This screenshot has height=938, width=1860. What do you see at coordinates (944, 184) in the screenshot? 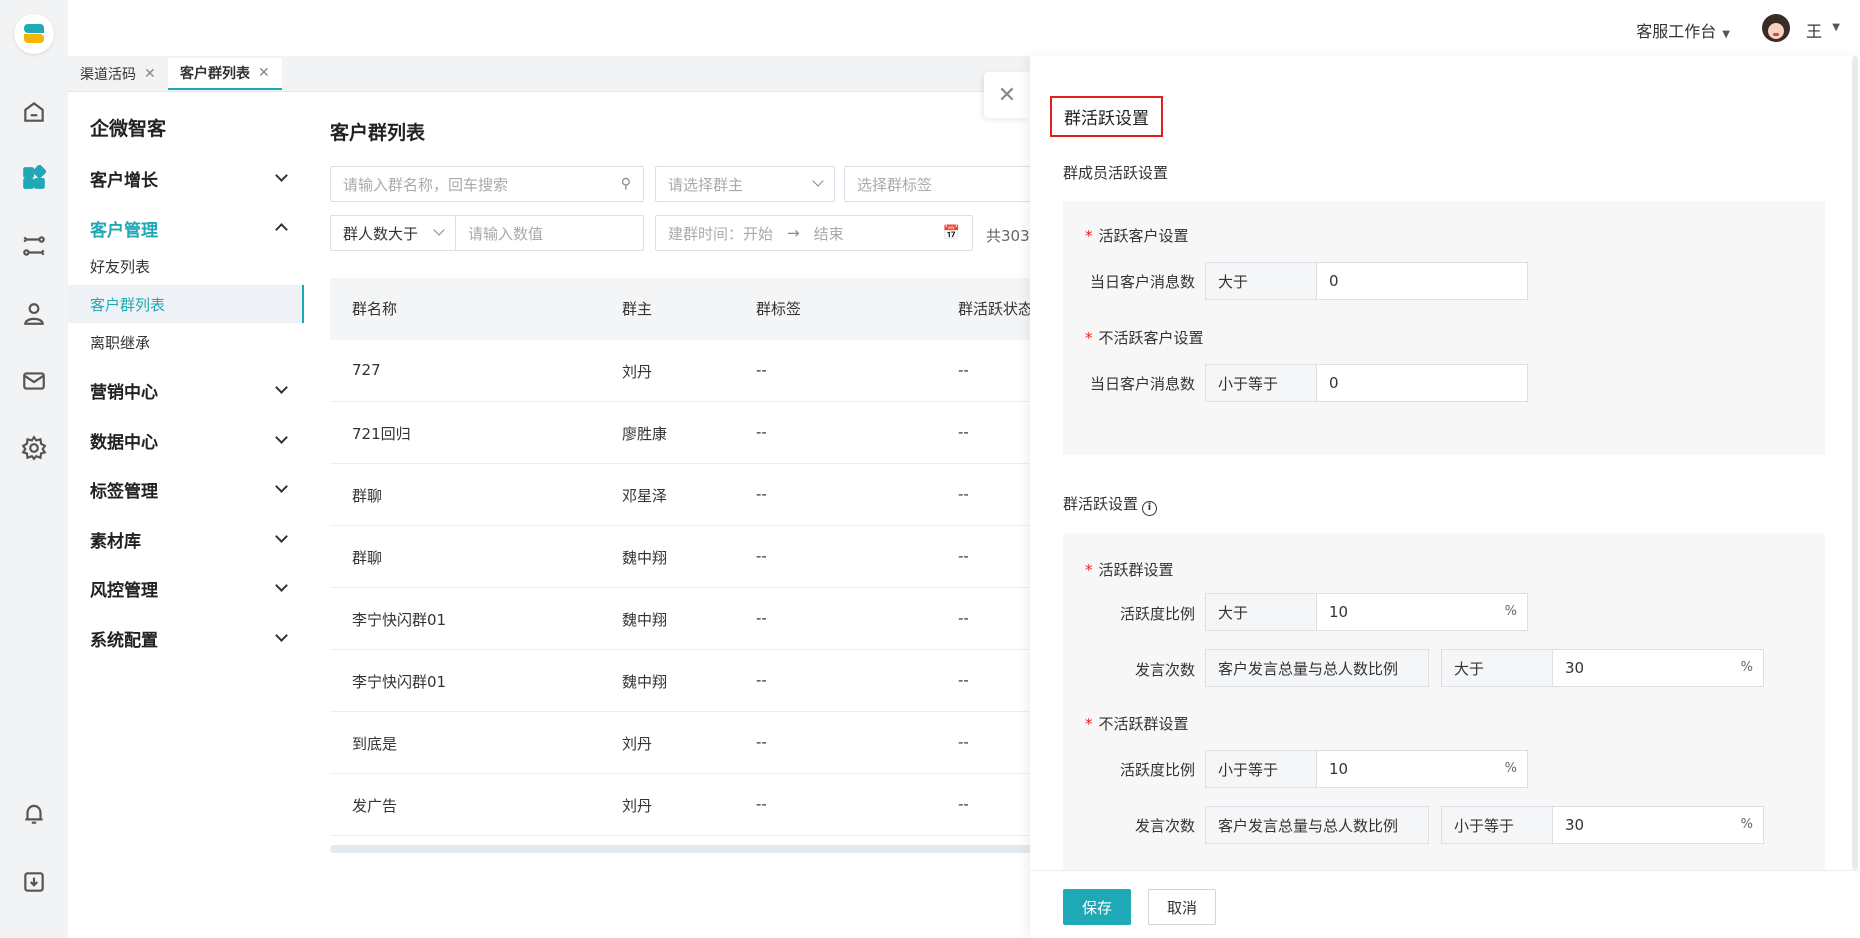
I see `tag-select: 选择群标签` at bounding box center [944, 184].